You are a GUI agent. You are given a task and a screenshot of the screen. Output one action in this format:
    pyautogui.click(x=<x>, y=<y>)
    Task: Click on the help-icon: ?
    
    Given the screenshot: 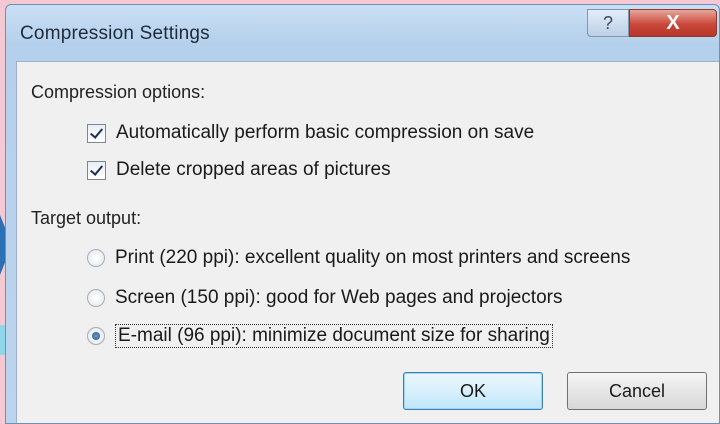 What is the action you would take?
    pyautogui.click(x=607, y=23)
    